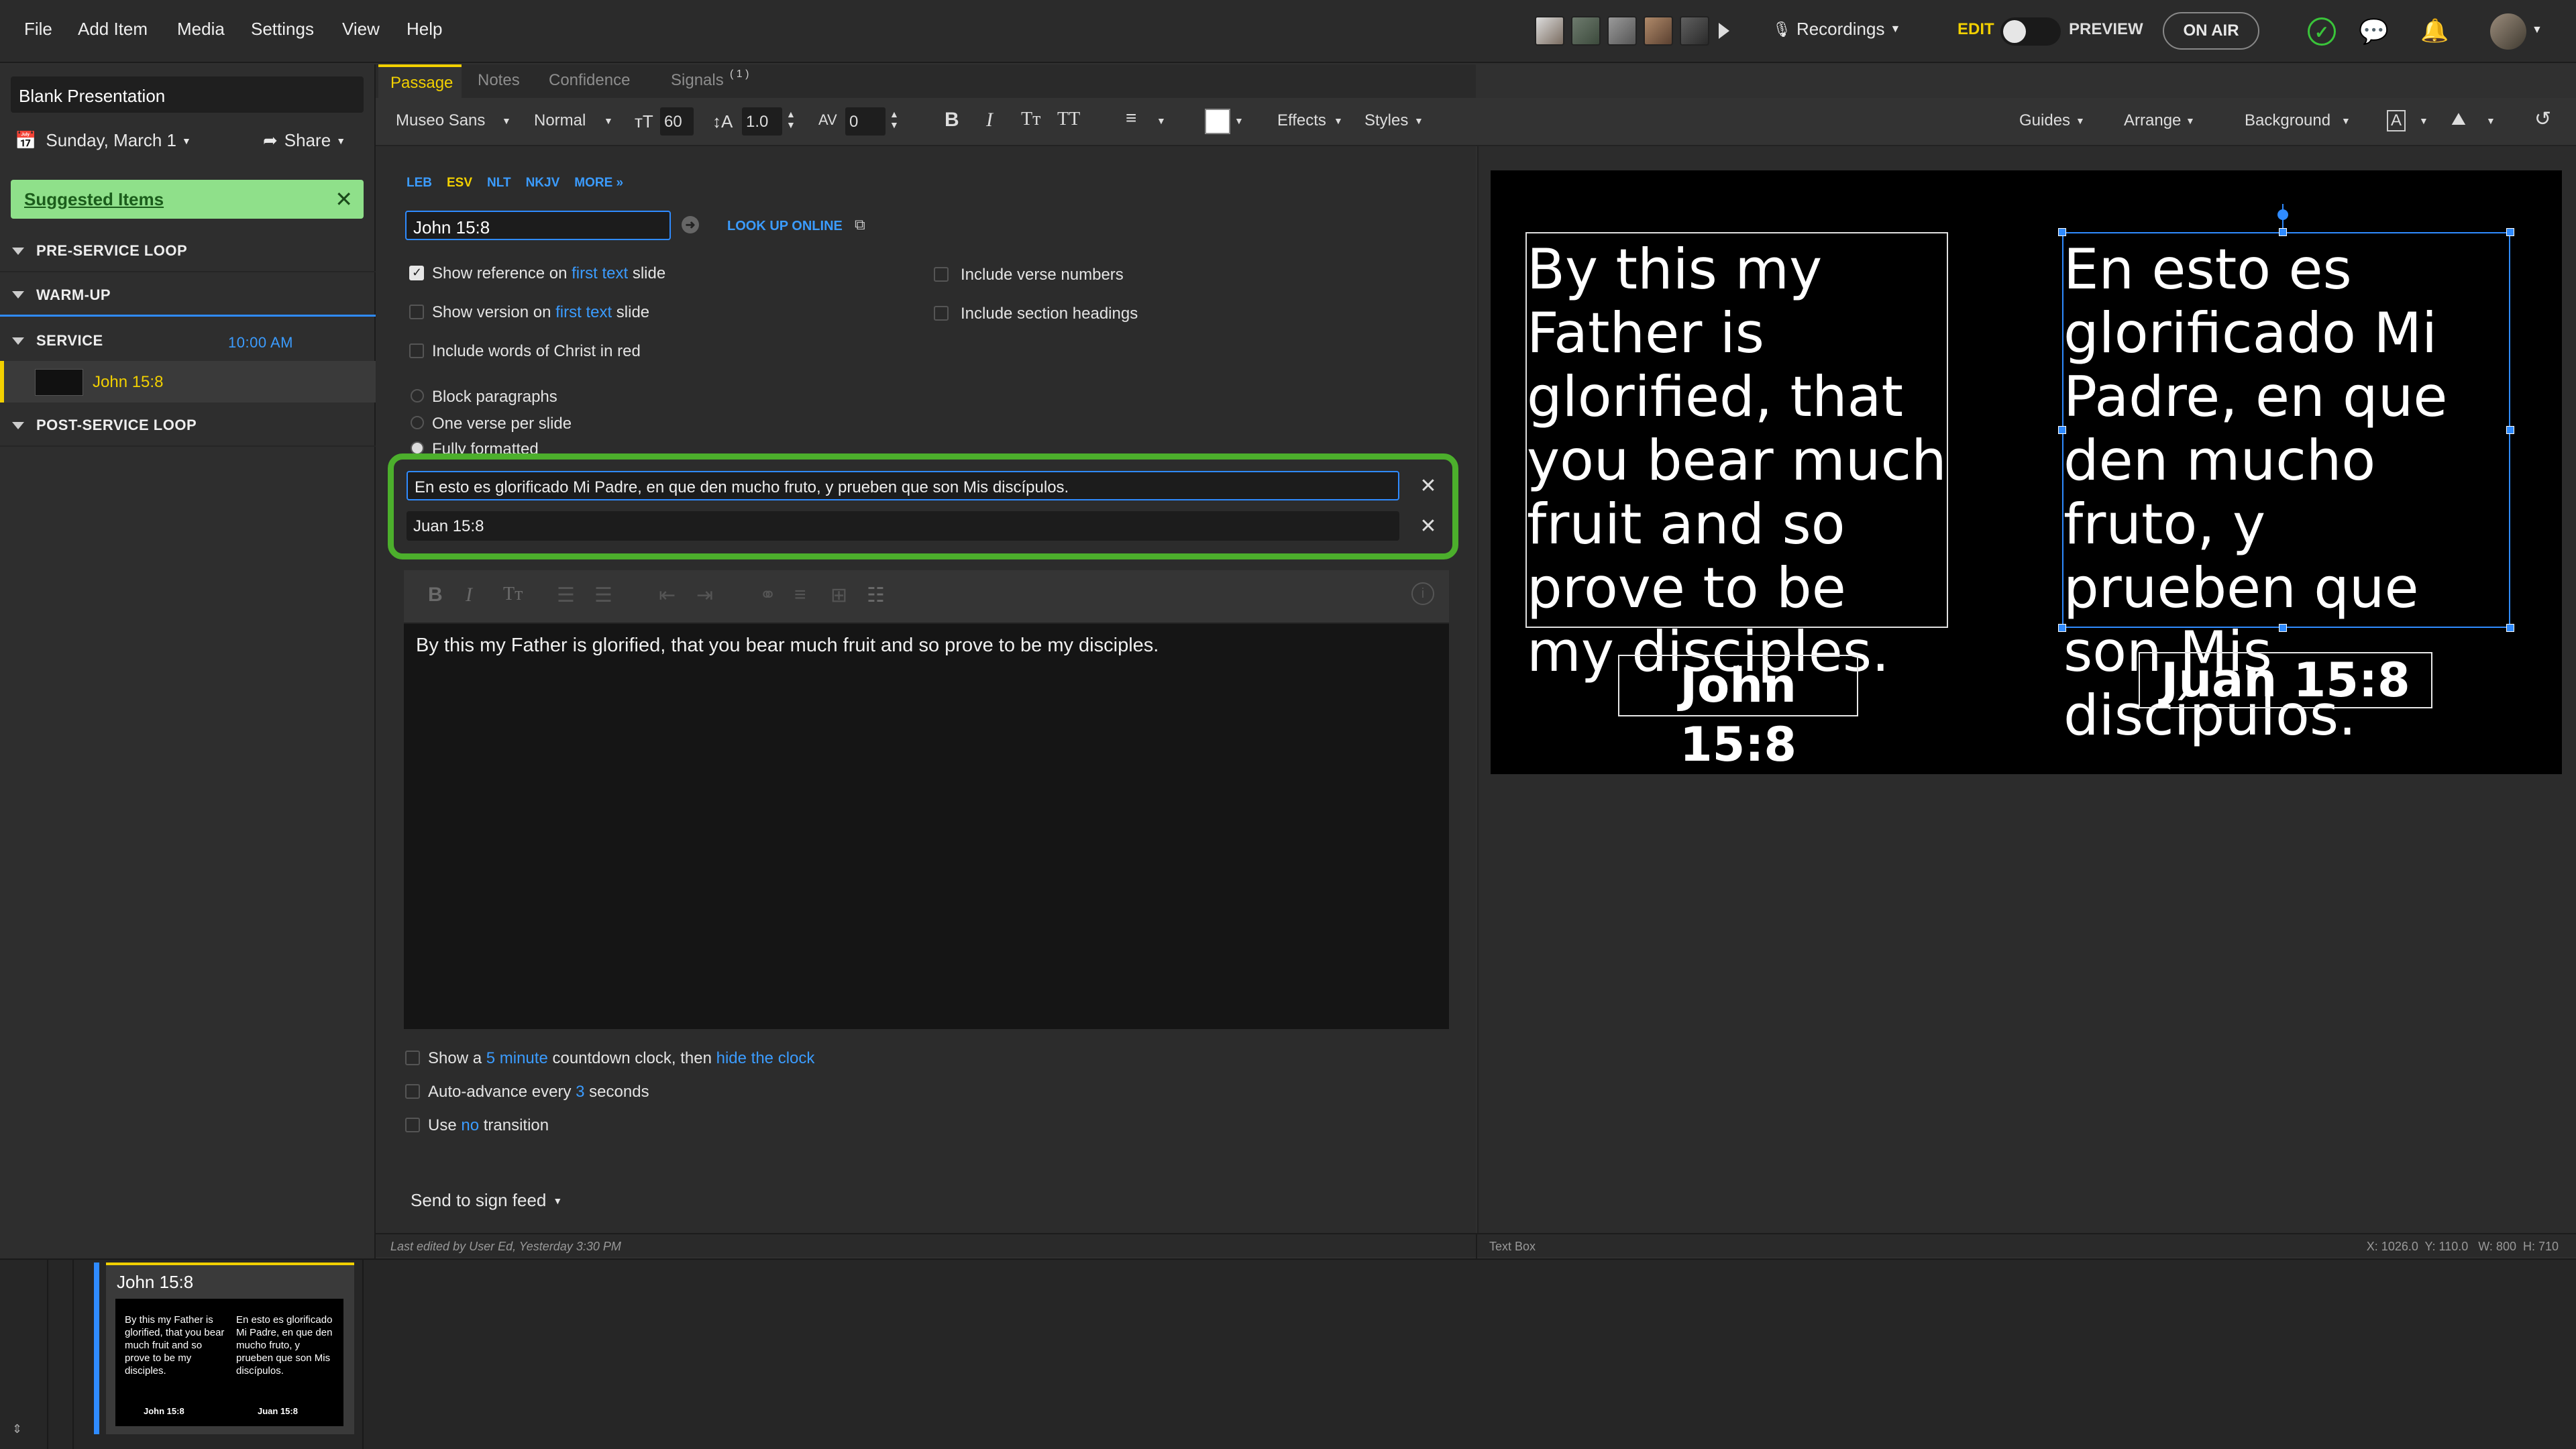 This screenshot has width=2576, height=1449. Describe the element at coordinates (2322, 31) in the screenshot. I see `status-ok-icon: ✓` at that location.